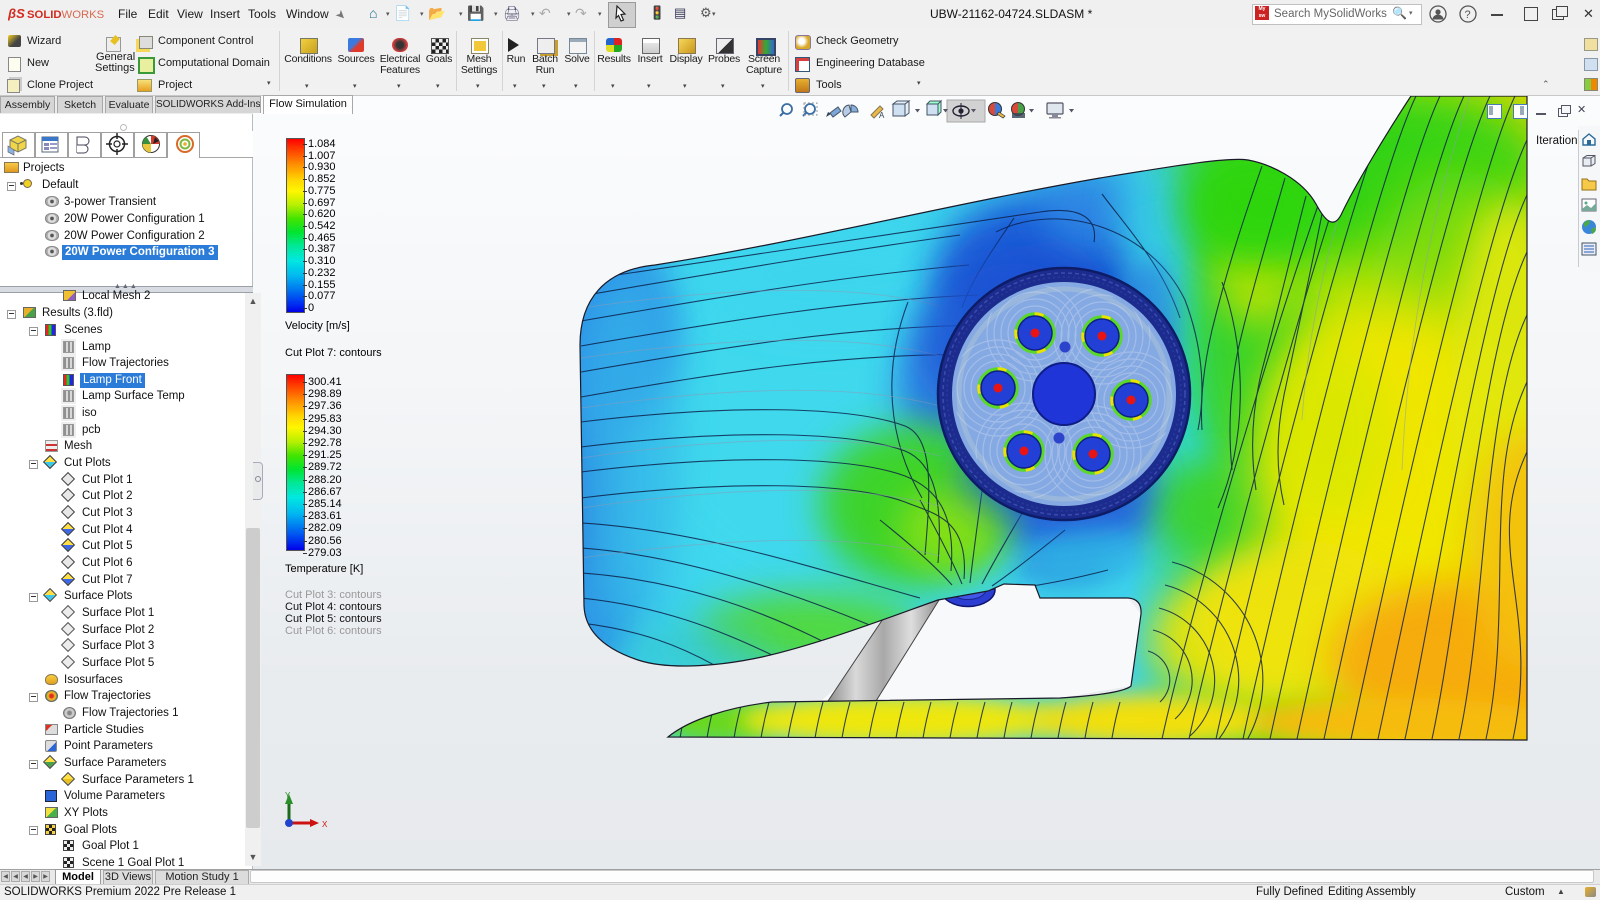  I want to click on svg-text: Y, so click(288, 795).